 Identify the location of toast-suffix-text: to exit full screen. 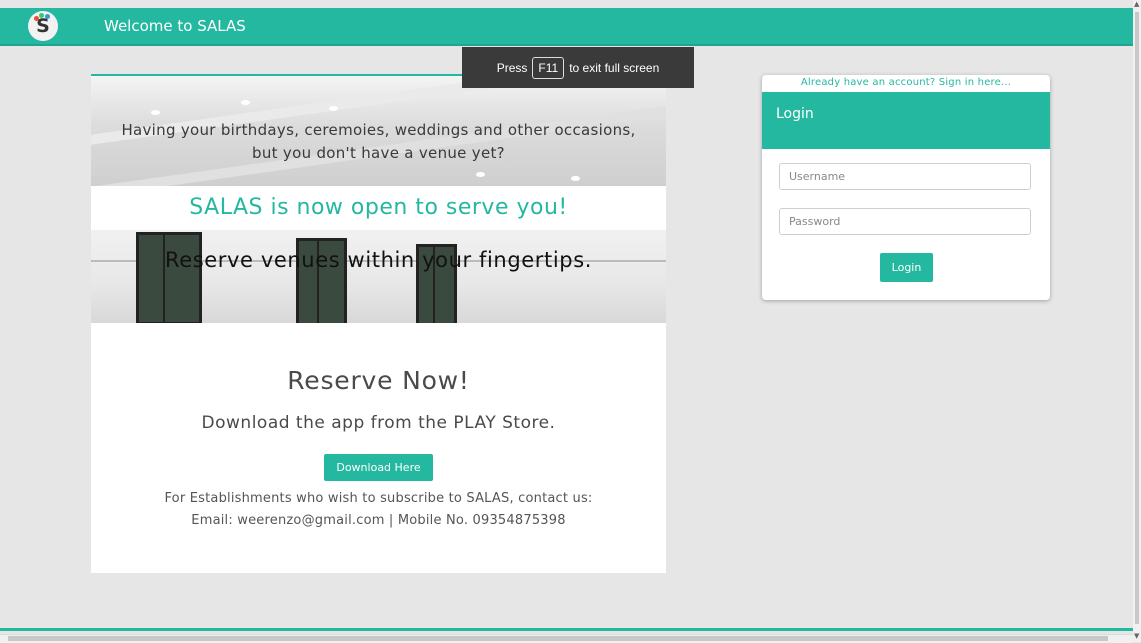
(614, 67).